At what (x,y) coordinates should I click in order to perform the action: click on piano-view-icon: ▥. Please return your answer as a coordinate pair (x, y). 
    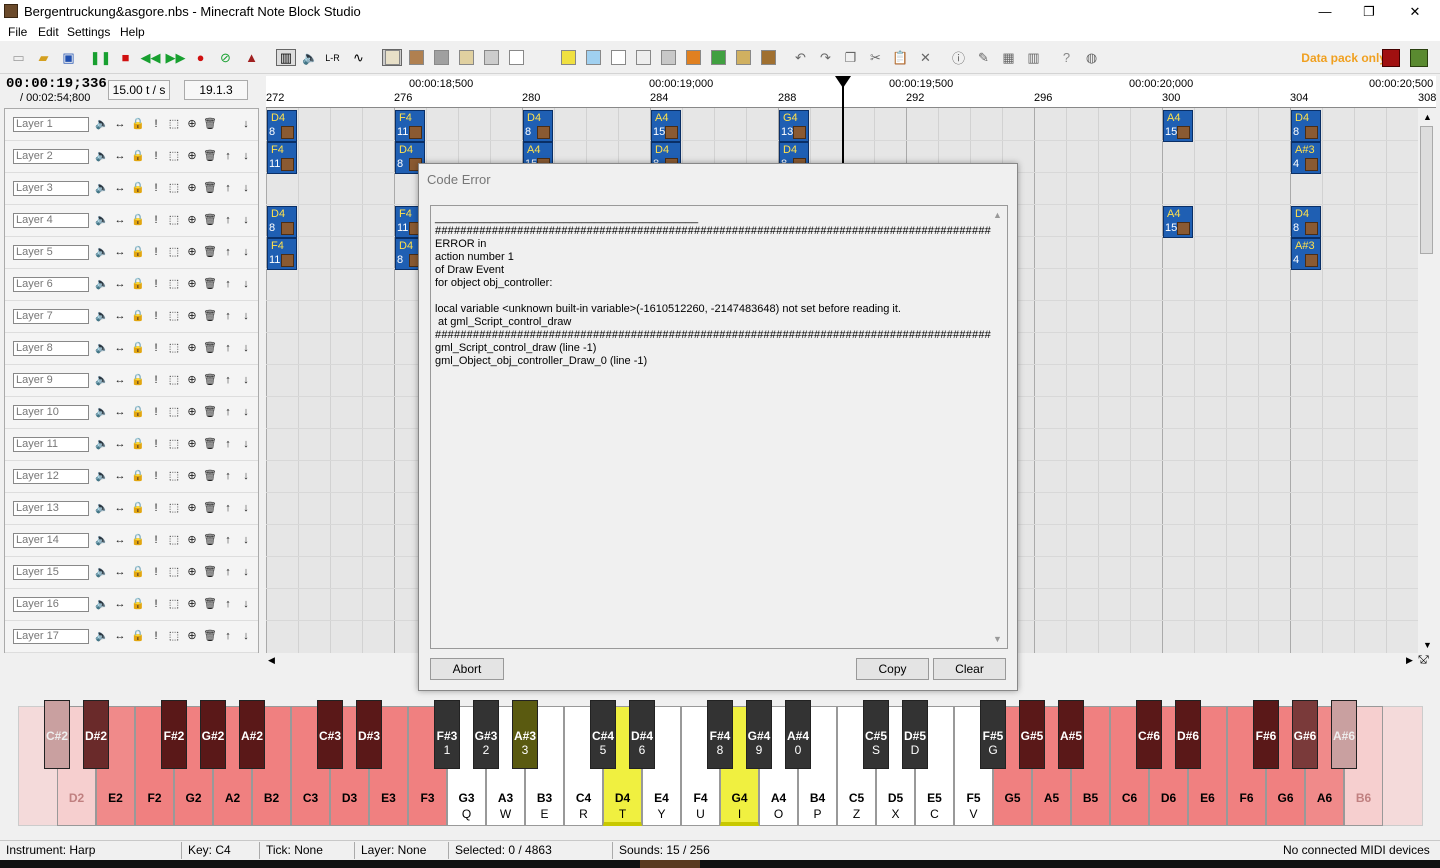
    Looking at the image, I should click on (286, 57).